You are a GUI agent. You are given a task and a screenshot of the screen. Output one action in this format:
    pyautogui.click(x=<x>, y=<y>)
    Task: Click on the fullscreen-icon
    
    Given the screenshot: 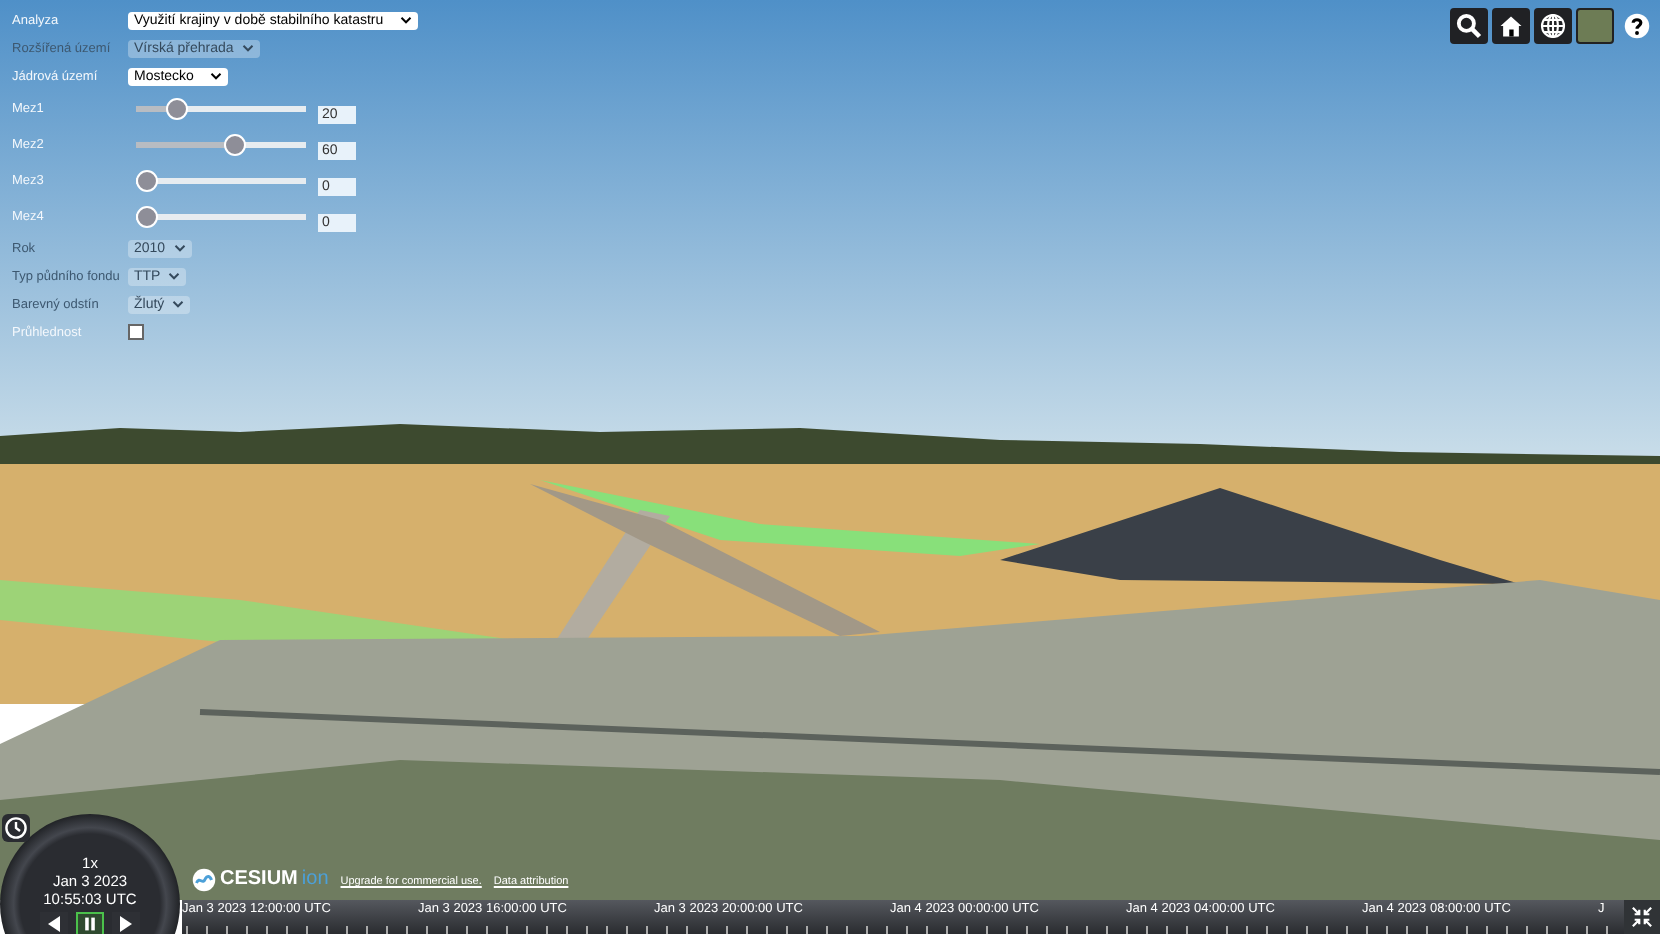 What is the action you would take?
    pyautogui.click(x=1642, y=917)
    